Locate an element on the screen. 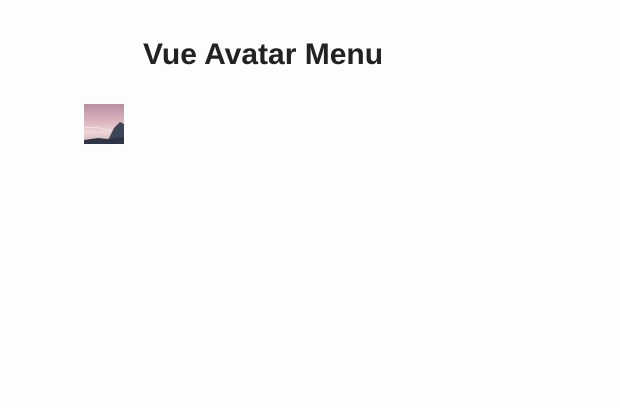  avatar-menu-trigger is located at coordinates (104, 124).